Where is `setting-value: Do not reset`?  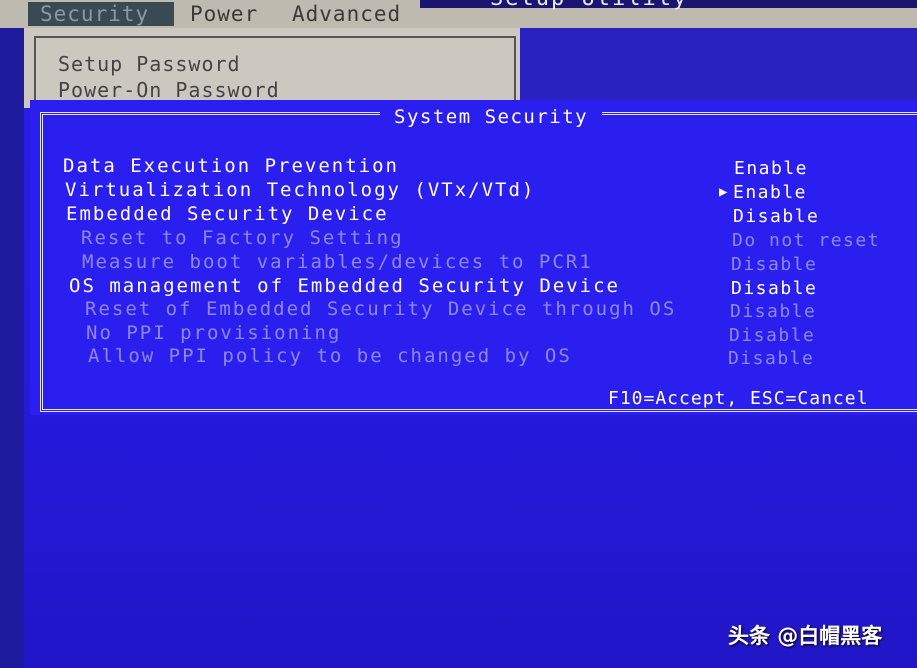
setting-value: Do not reset is located at coordinates (806, 240).